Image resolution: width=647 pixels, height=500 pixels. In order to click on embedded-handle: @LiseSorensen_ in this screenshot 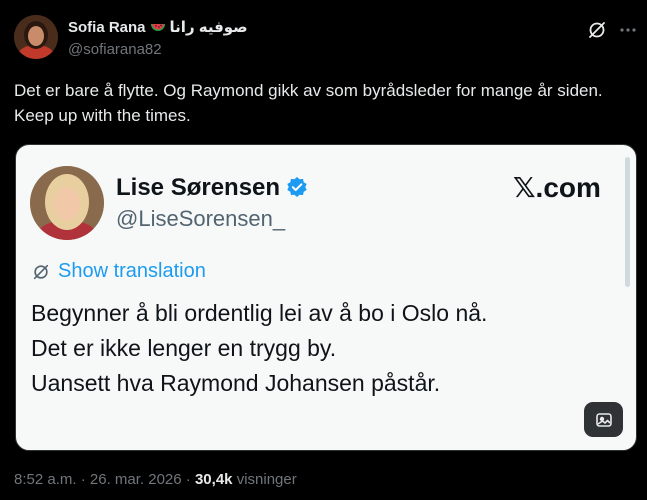, I will do `click(201, 218)`.